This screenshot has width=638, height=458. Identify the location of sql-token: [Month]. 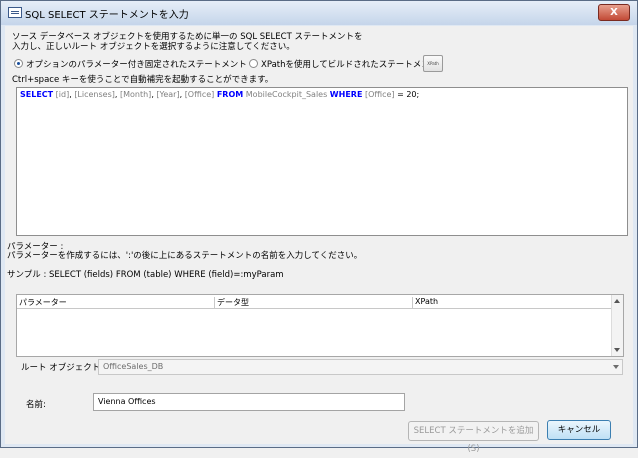
(135, 94).